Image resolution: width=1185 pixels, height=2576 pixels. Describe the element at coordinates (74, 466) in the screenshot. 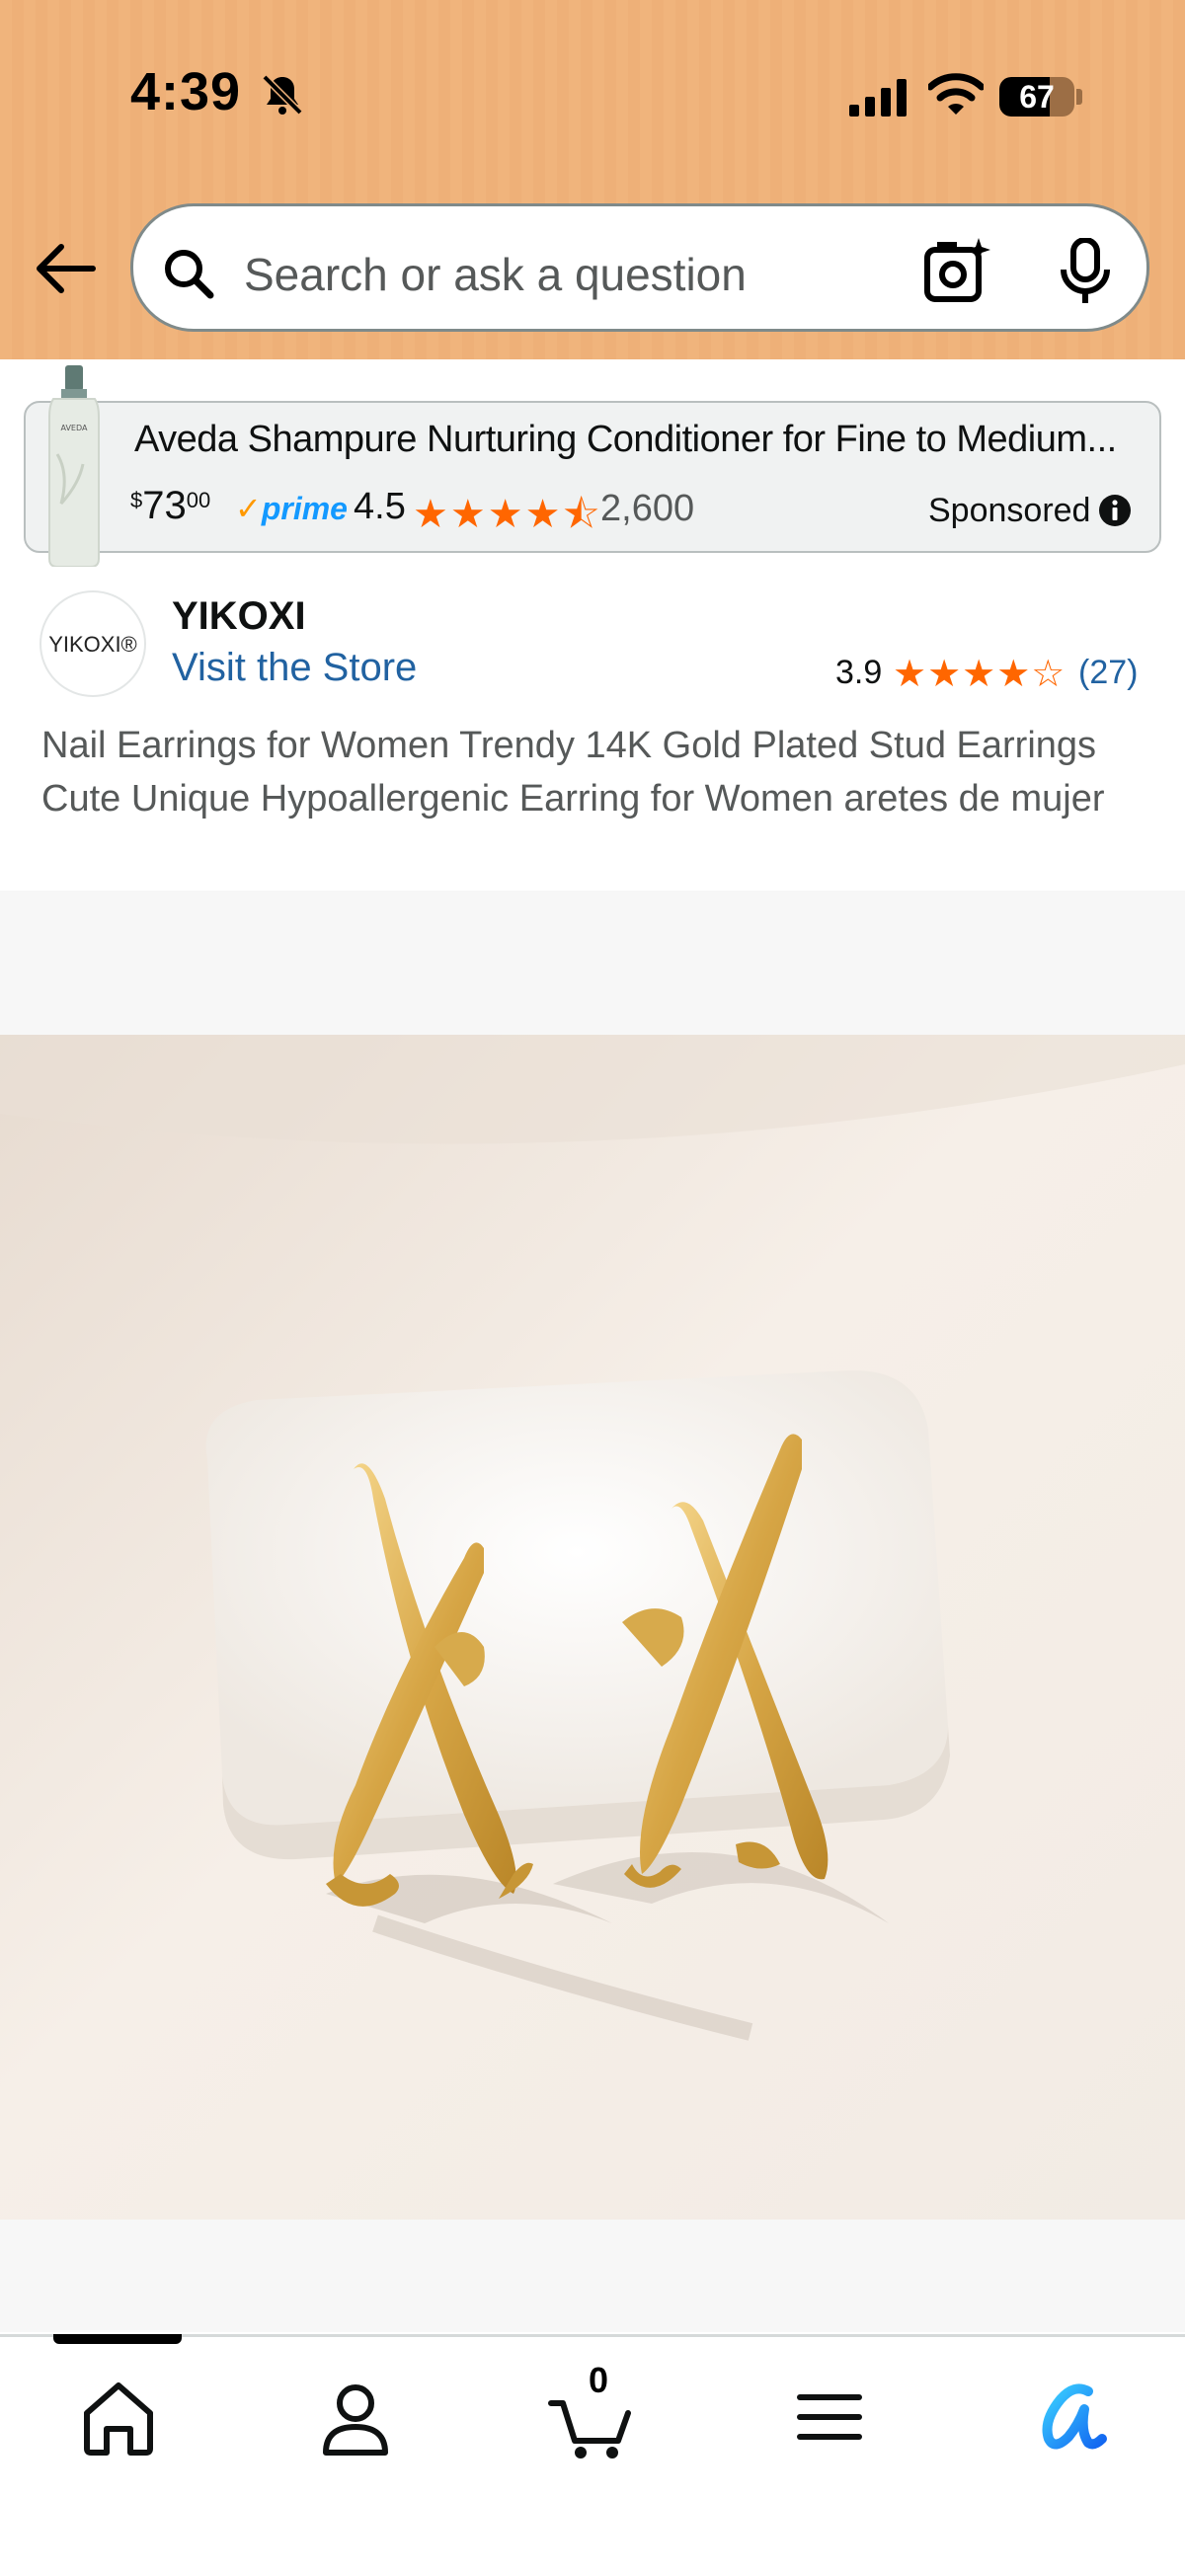

I see `conditioner-bottle-image: AVEDA` at that location.